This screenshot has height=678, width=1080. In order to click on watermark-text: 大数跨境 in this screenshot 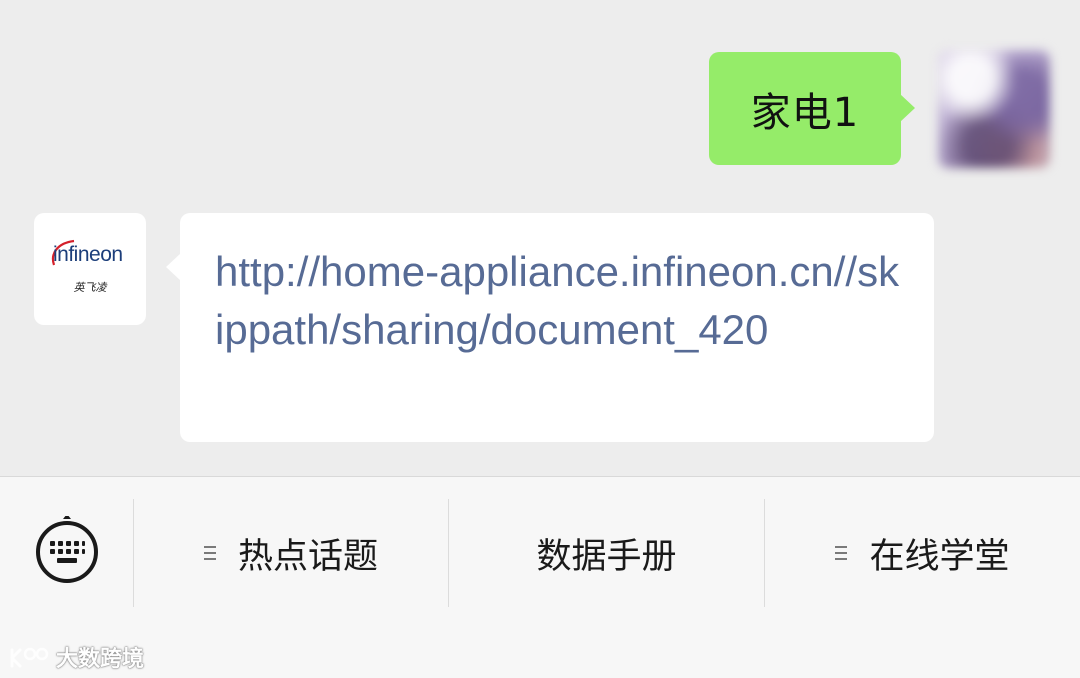, I will do `click(100, 659)`.